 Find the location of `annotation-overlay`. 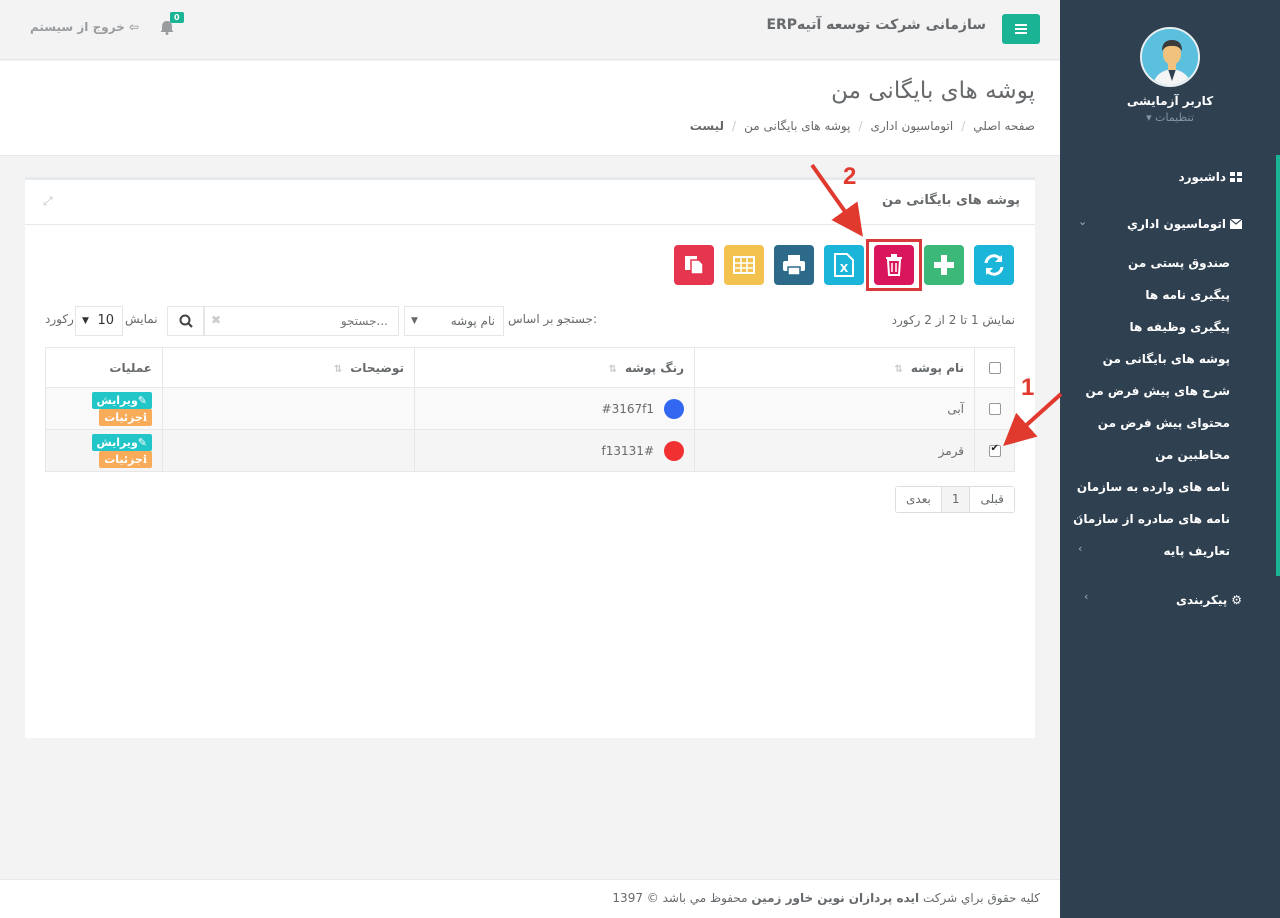

annotation-overlay is located at coordinates (936, 305).